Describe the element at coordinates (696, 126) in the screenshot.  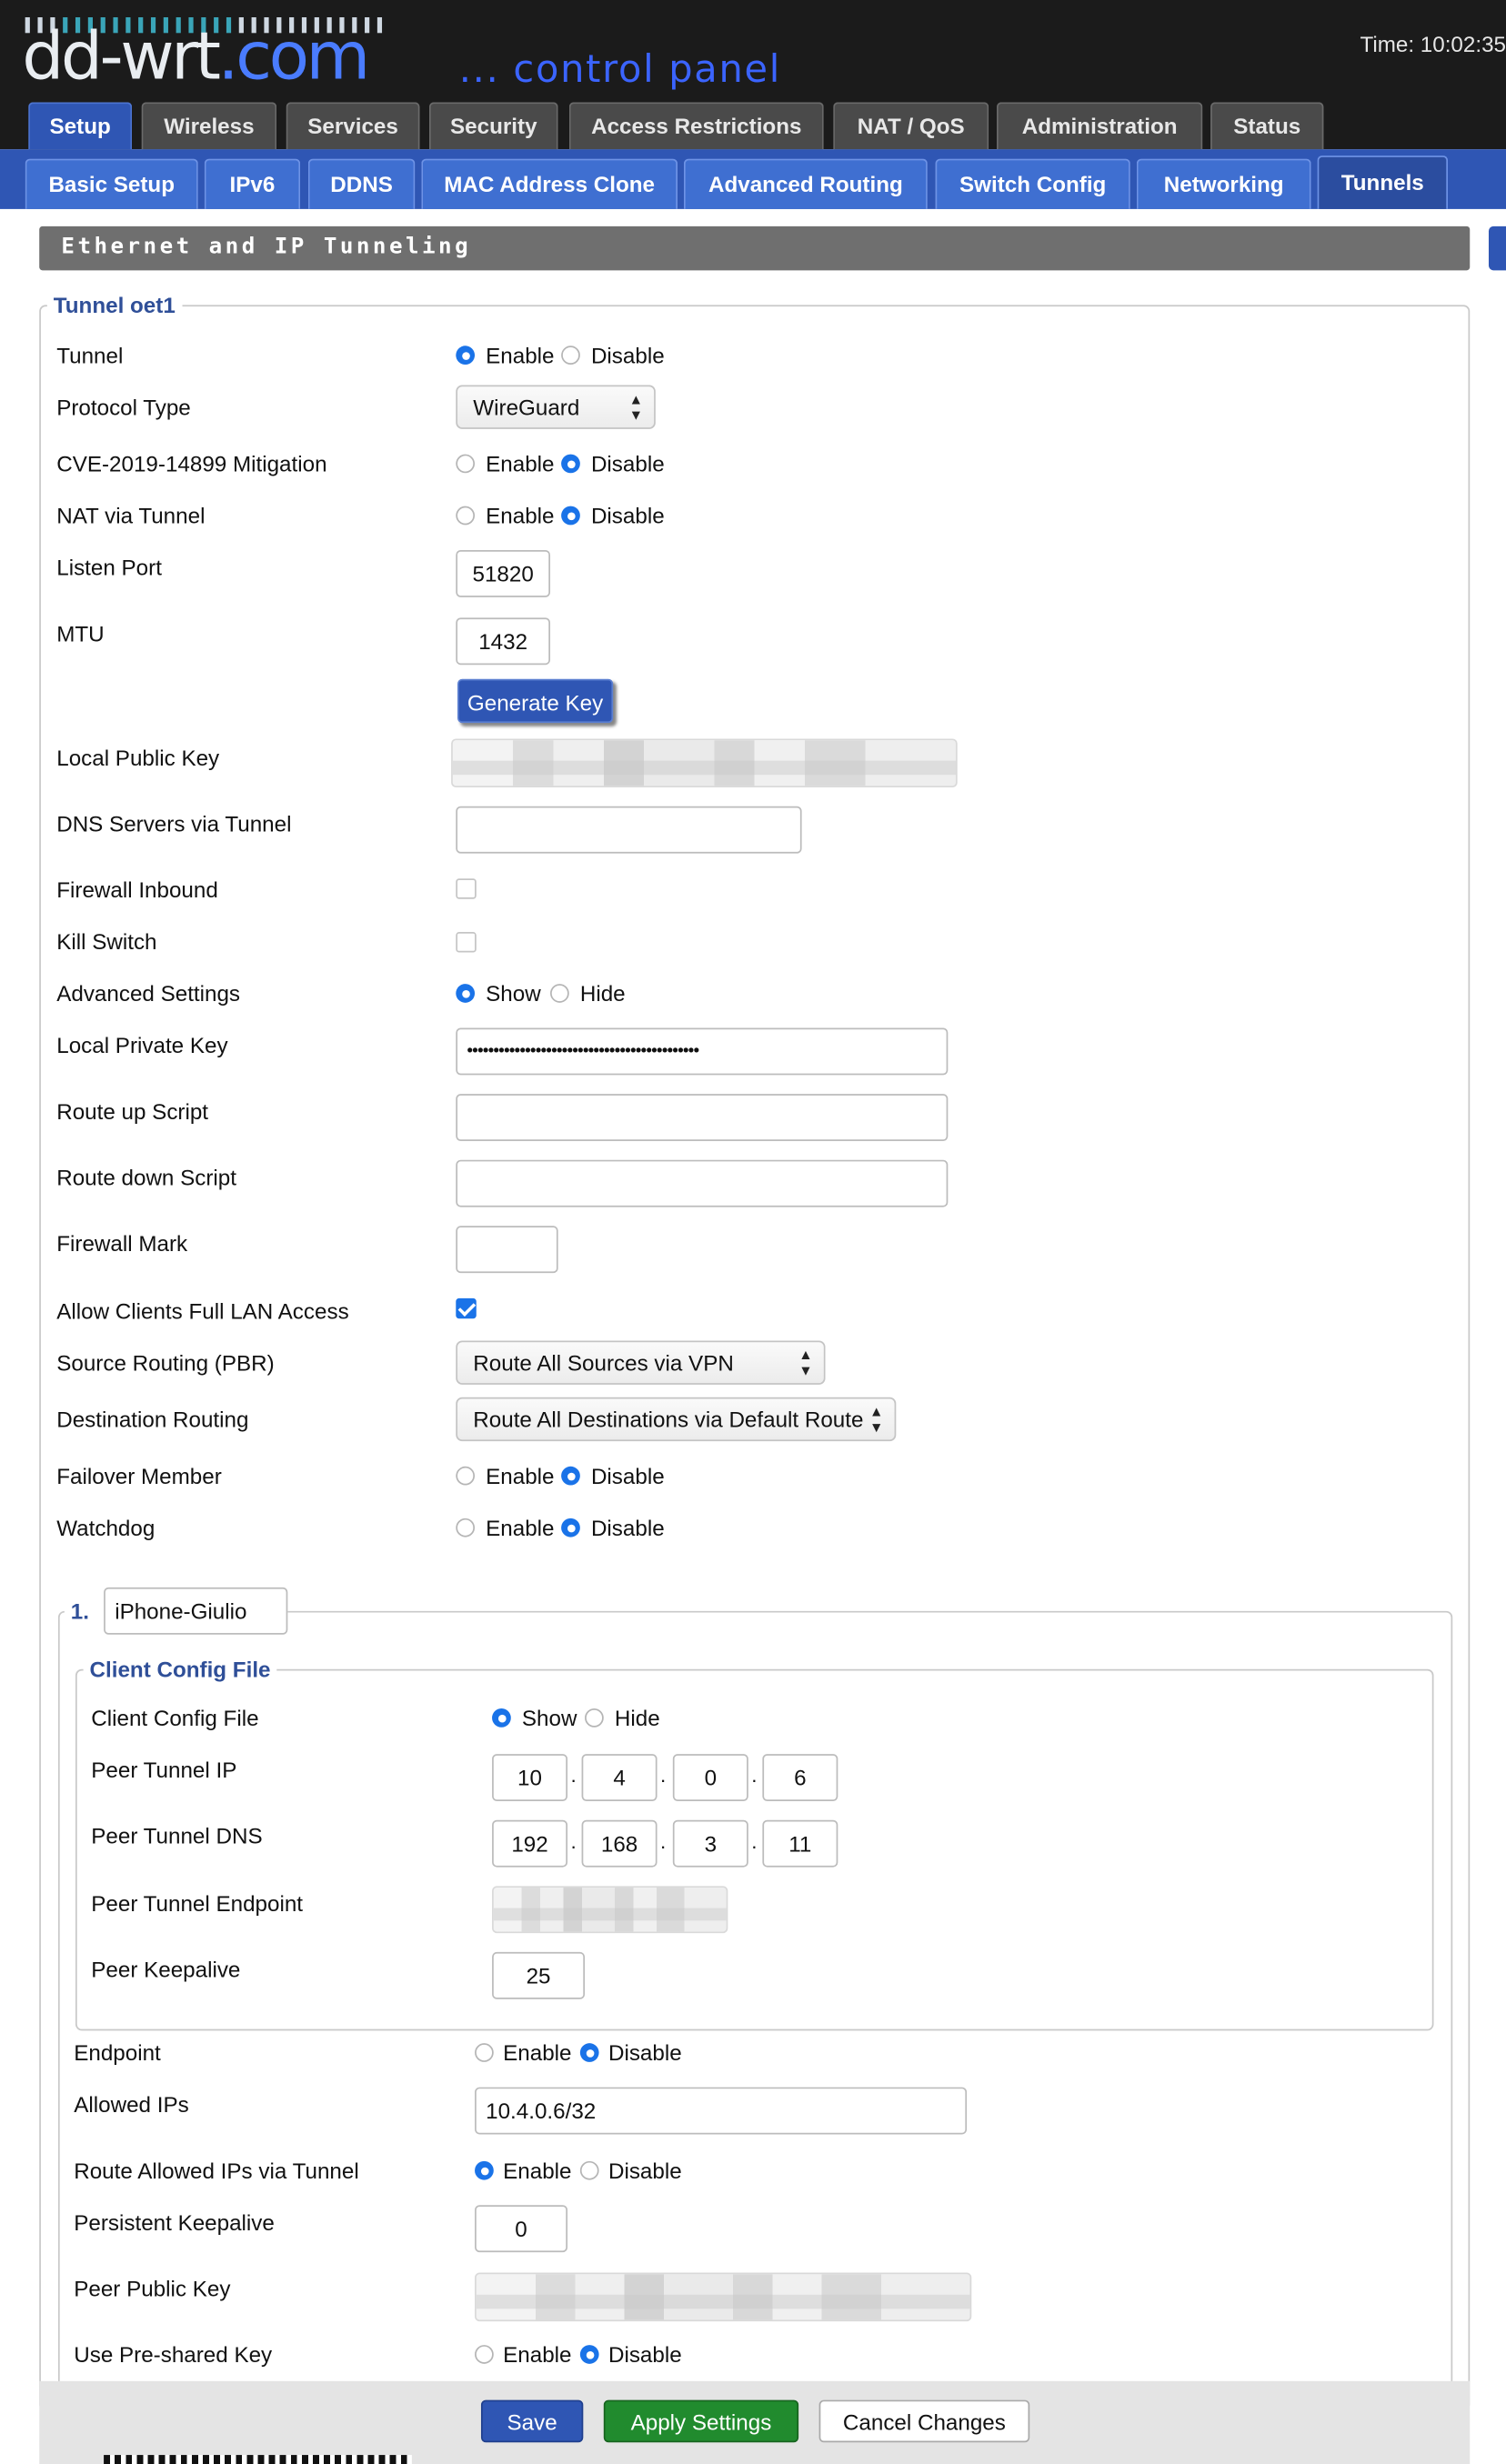
I see `tab-access-restrictions: Access Restrictions` at that location.